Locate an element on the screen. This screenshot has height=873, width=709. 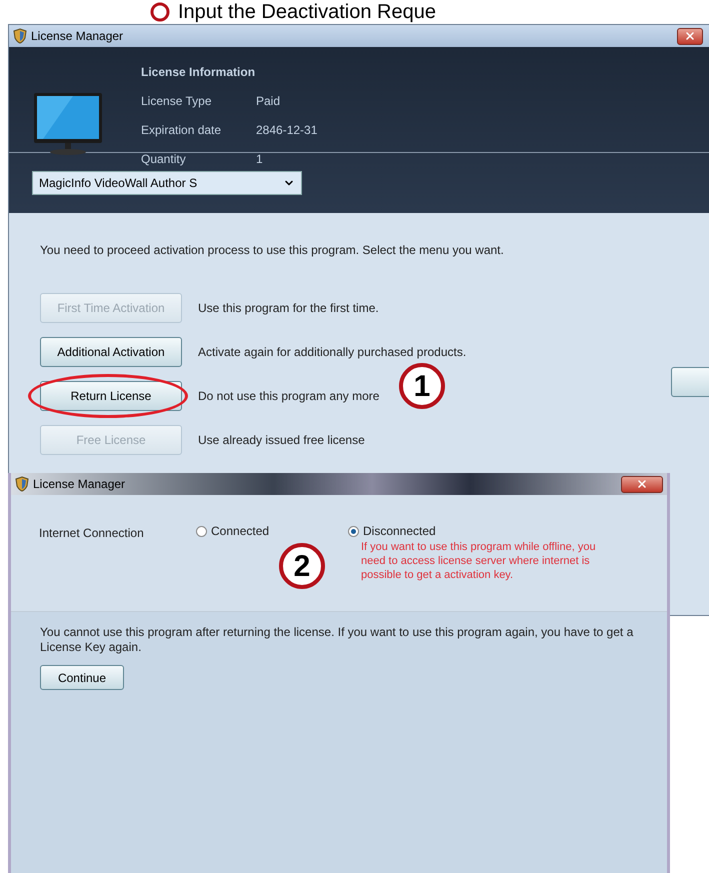
option-button: Return License is located at coordinates (111, 396).